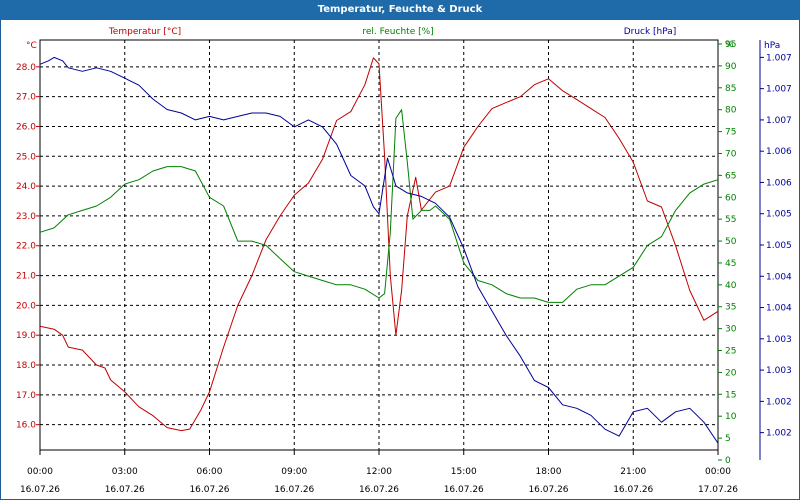 This screenshot has height=500, width=800. Describe the element at coordinates (26, 187) in the screenshot. I see `temperature-tick-label: 24.0` at that location.